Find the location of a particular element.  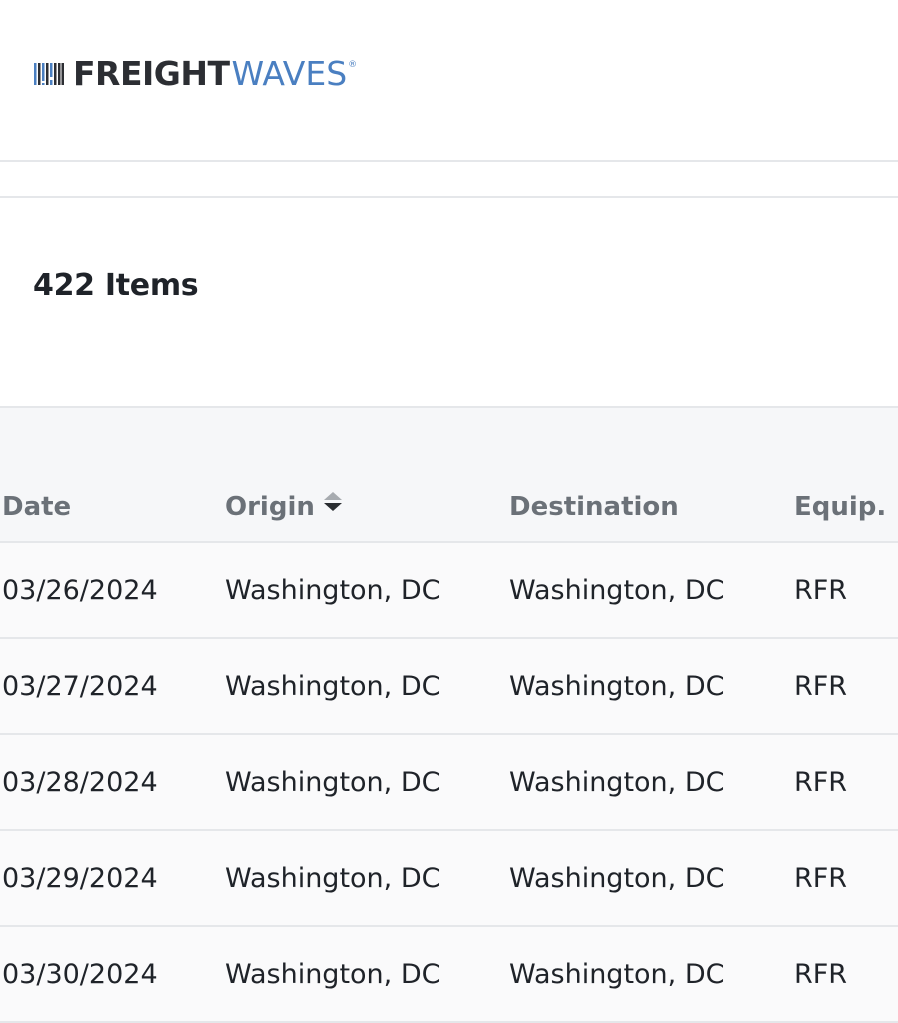

registered-mark: ® is located at coordinates (353, 65).